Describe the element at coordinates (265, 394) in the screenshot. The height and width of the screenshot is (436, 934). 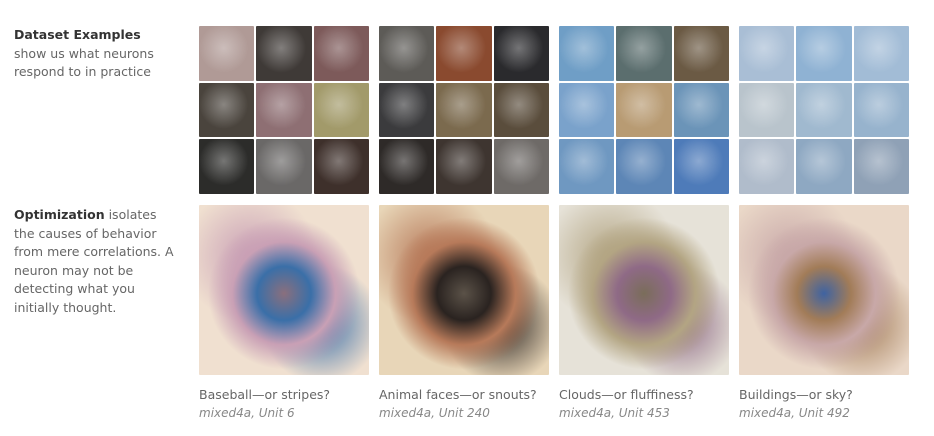
I see `figure-caption: Baseball—or stripes?` at that location.